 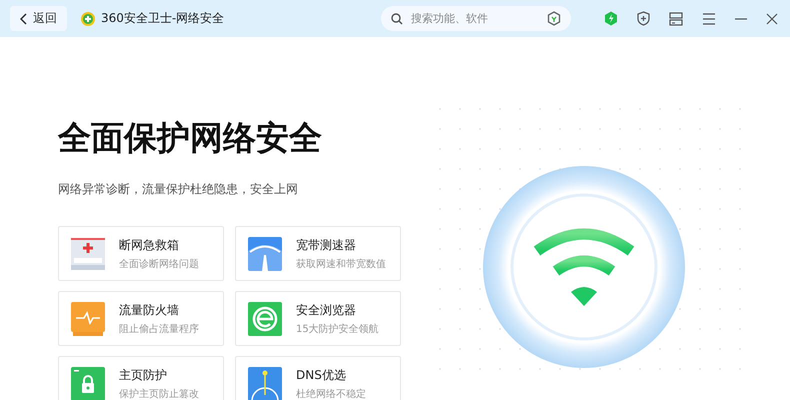 I want to click on tool-card: 断网急救箱 全面诊断网络问题, so click(x=141, y=253).